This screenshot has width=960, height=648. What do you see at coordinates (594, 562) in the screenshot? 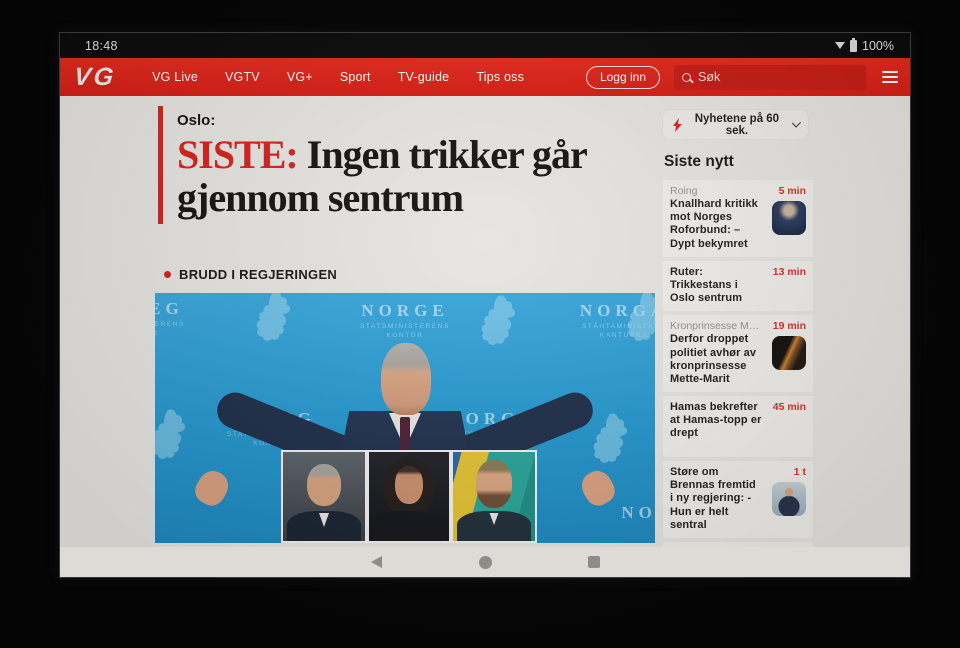
I see `recents-button` at bounding box center [594, 562].